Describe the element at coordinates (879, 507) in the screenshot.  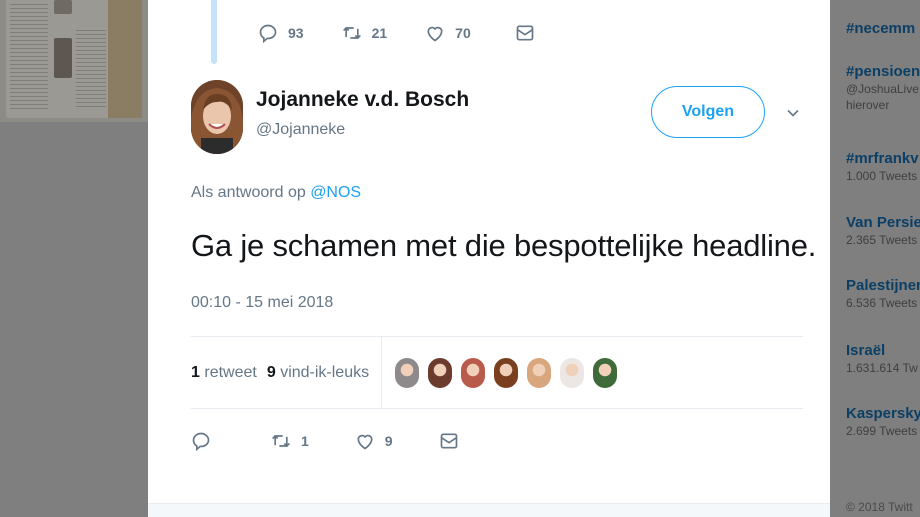
I see `footer-copyright: © 2018 Twitt` at that location.